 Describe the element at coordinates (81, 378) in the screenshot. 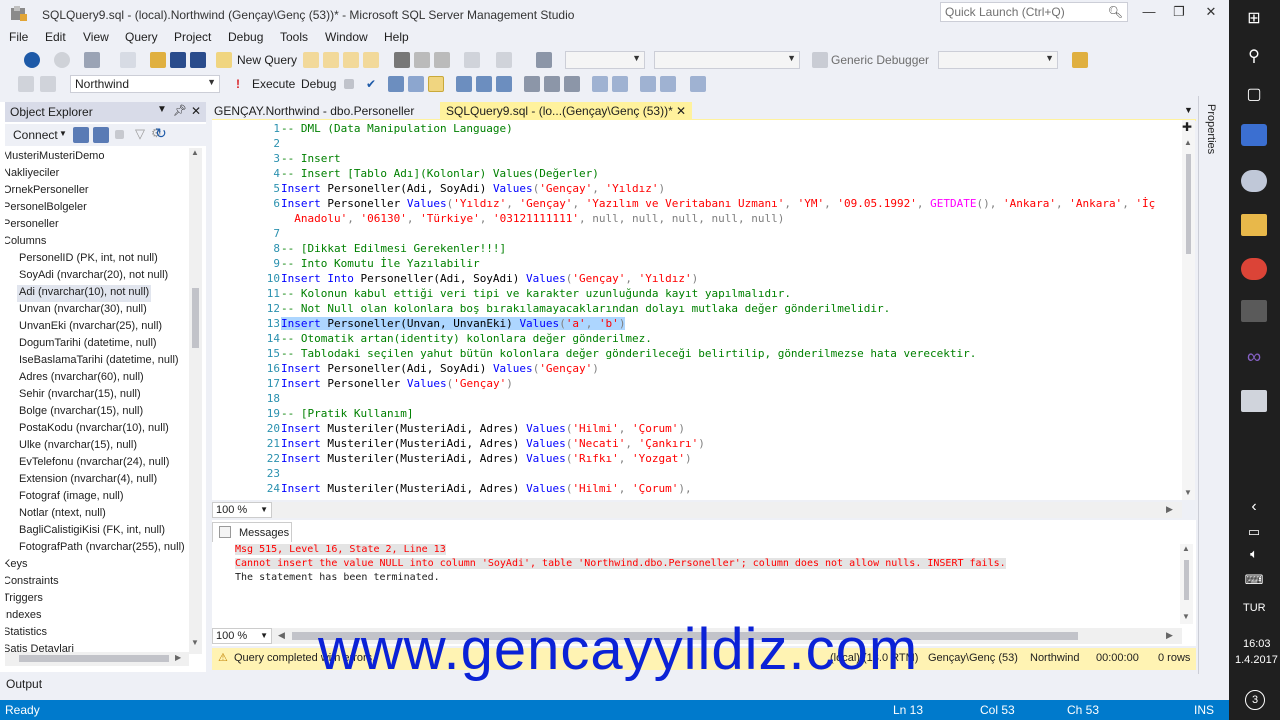

I see `tree-item: Adres (nvarchar(60), null)` at that location.